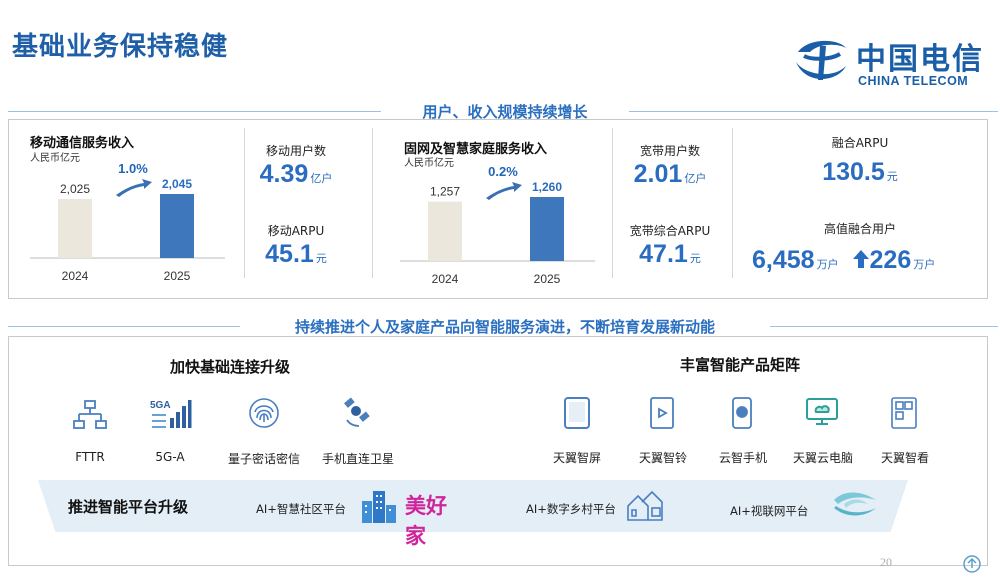 The width and height of the screenshot is (1000, 578). What do you see at coordinates (860, 143) in the screenshot?
I see `fusion-arpu-label: 融合ARPU` at bounding box center [860, 143].